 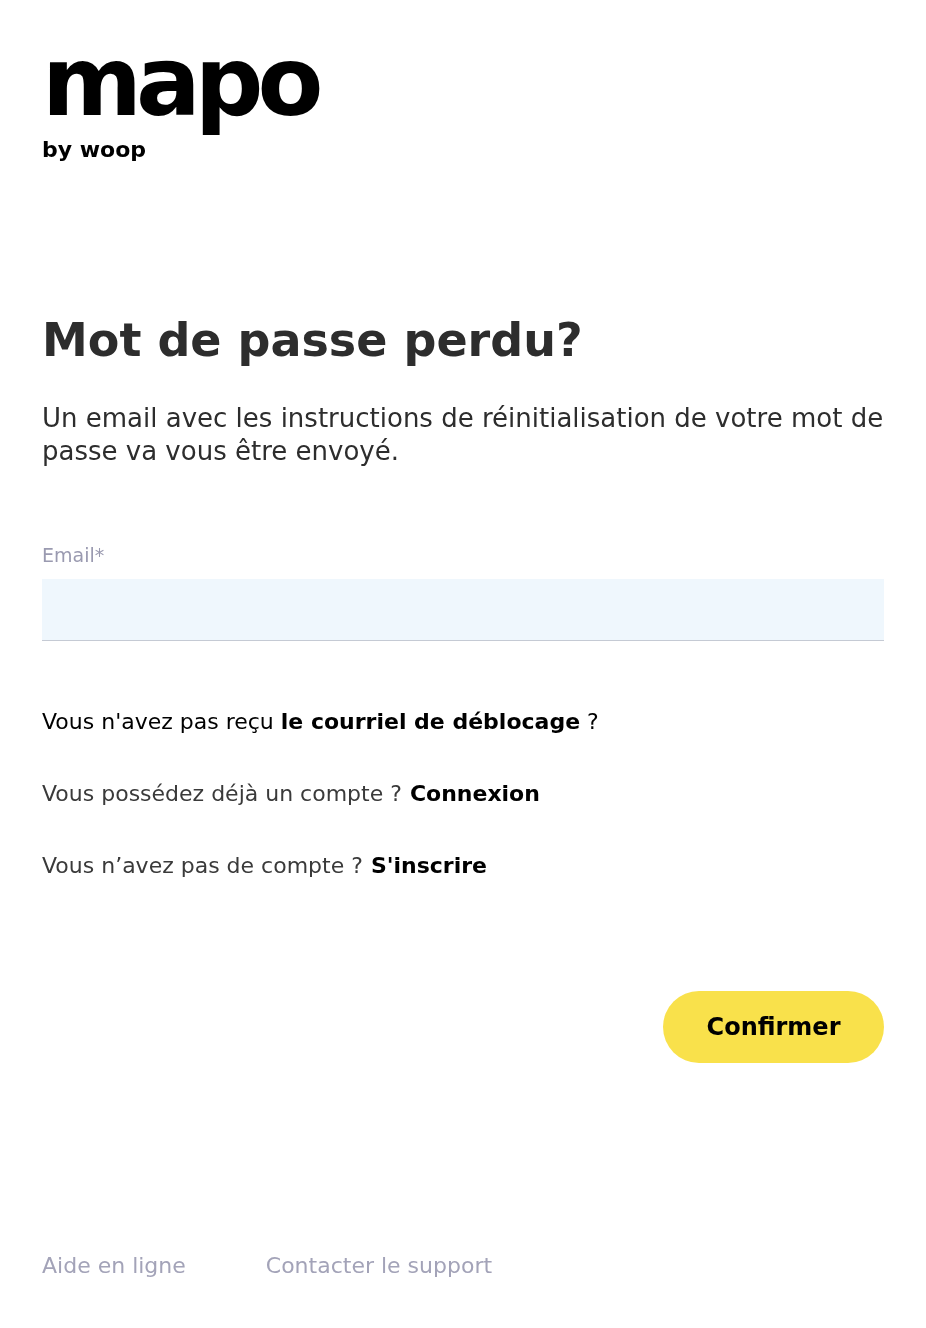 I want to click on account-prompt: Vous n’avez pas de compte ?, so click(x=202, y=866).